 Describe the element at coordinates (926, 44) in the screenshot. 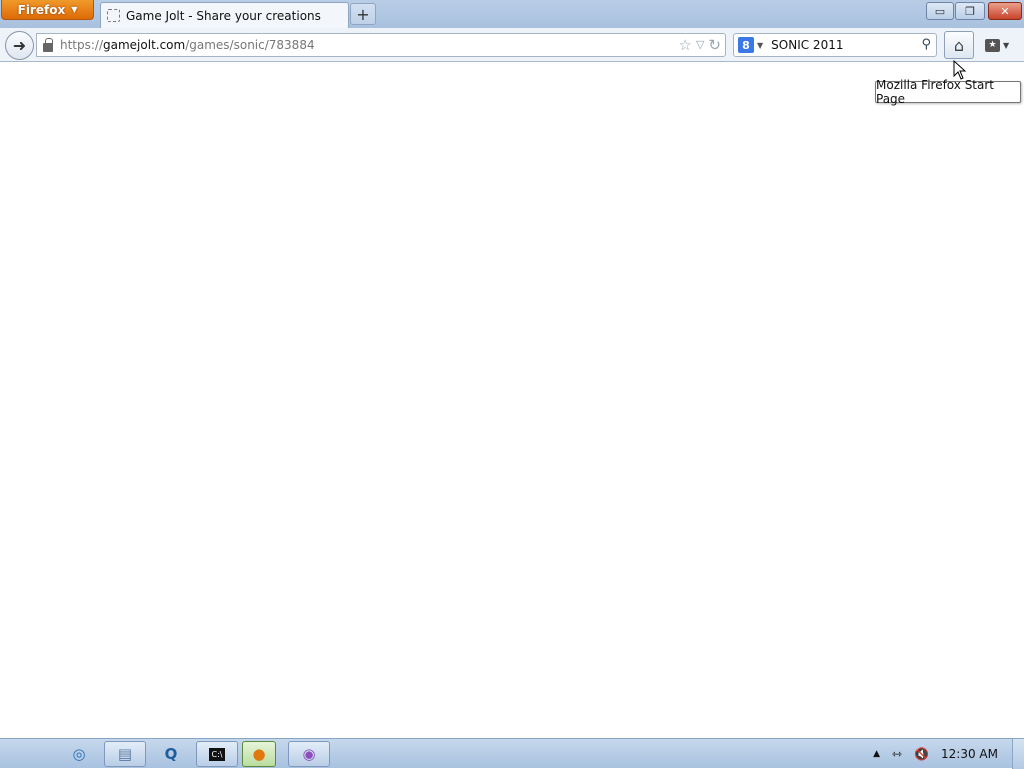

I see `search-icon: ⚲` at that location.